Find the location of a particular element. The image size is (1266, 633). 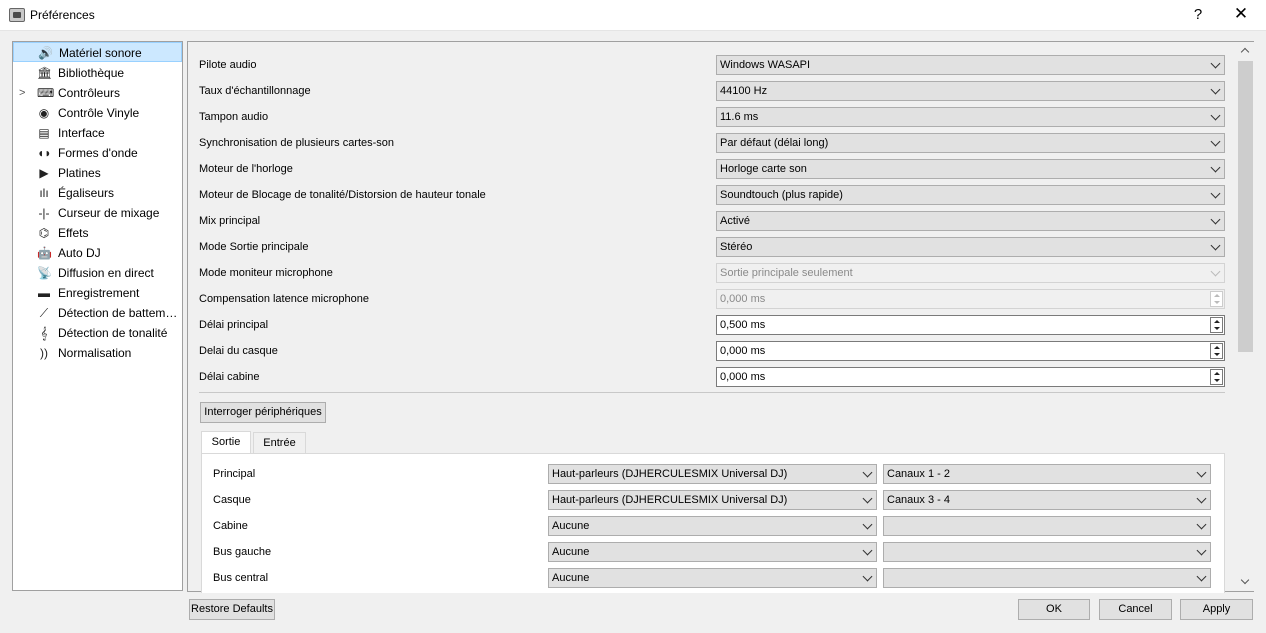

multi-soundcard-sync-value: Par défaut (délai long) is located at coordinates (774, 143).